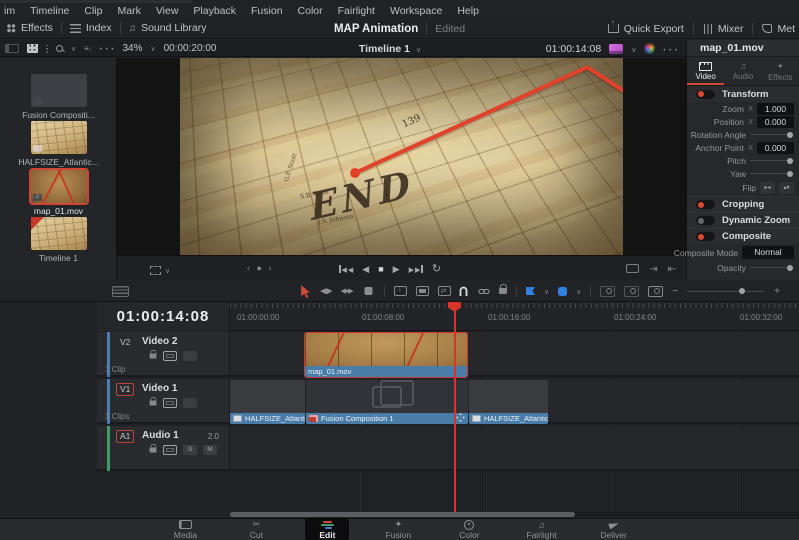 This screenshot has width=799, height=540. I want to click on page-fairlight: Fairlight, so click(541, 529).